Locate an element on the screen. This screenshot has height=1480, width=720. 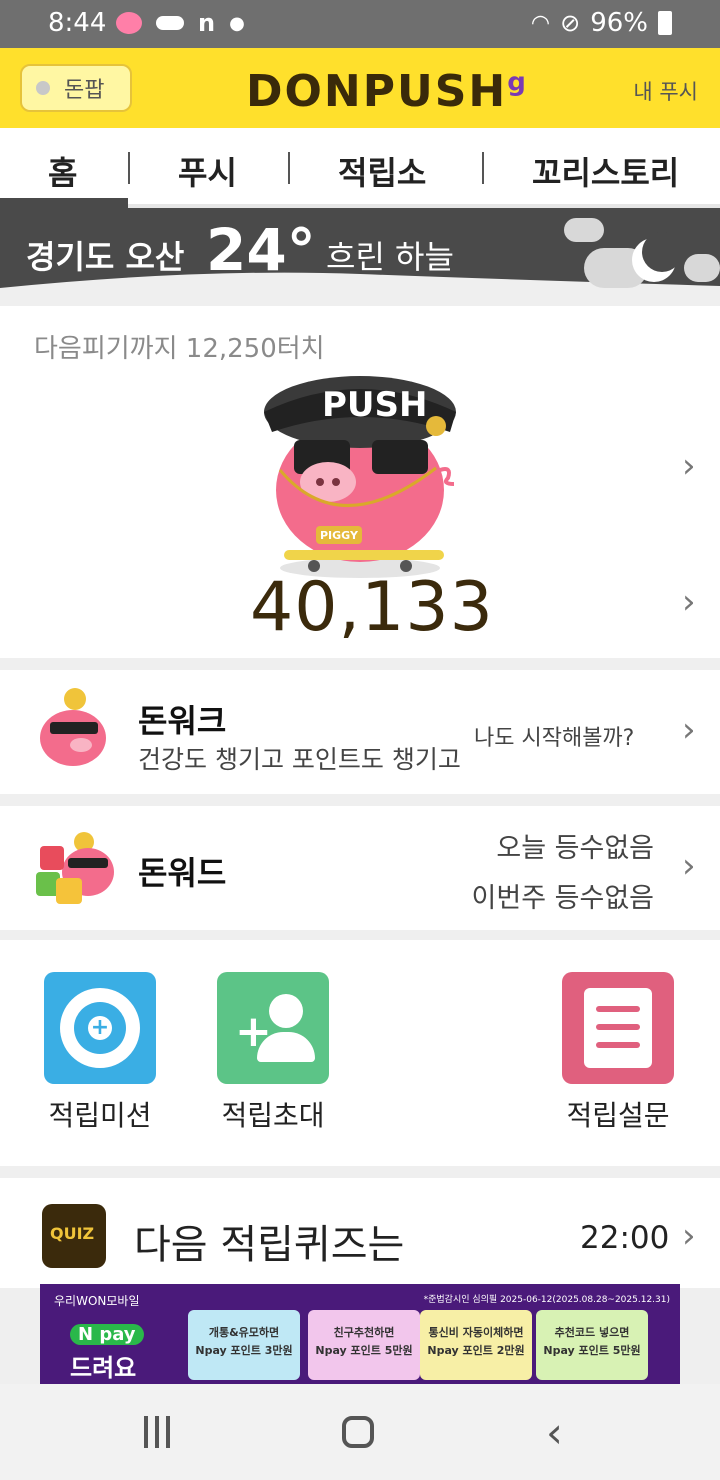
tab-reward-shop: 적립소 is located at coordinates (382, 171).